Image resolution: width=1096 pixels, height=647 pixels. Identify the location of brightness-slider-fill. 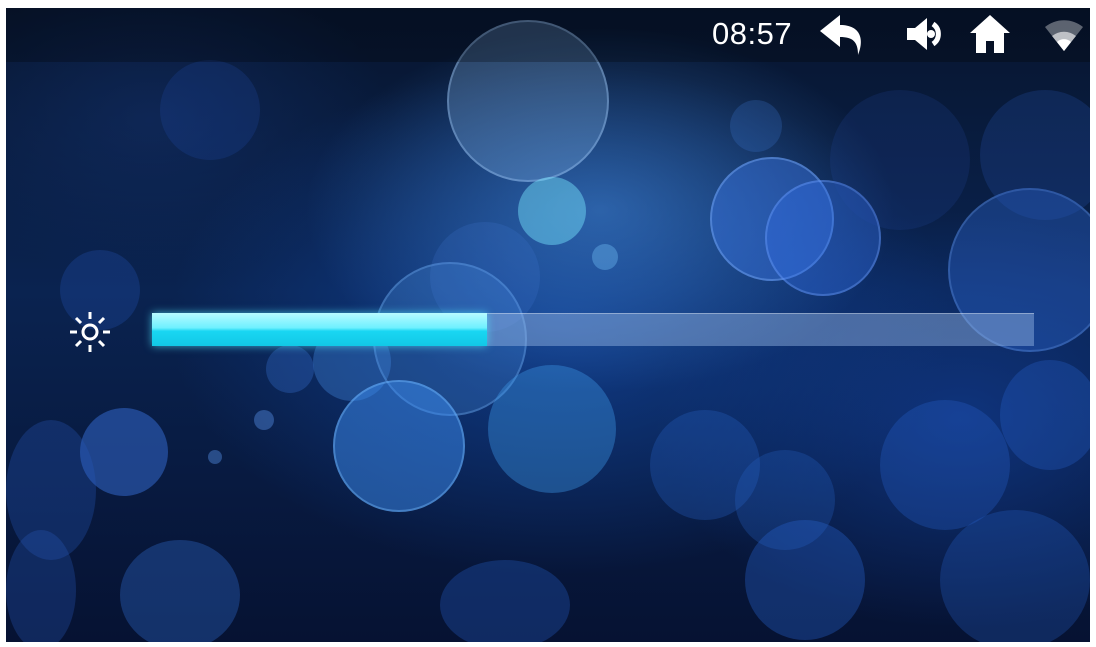
(320, 329).